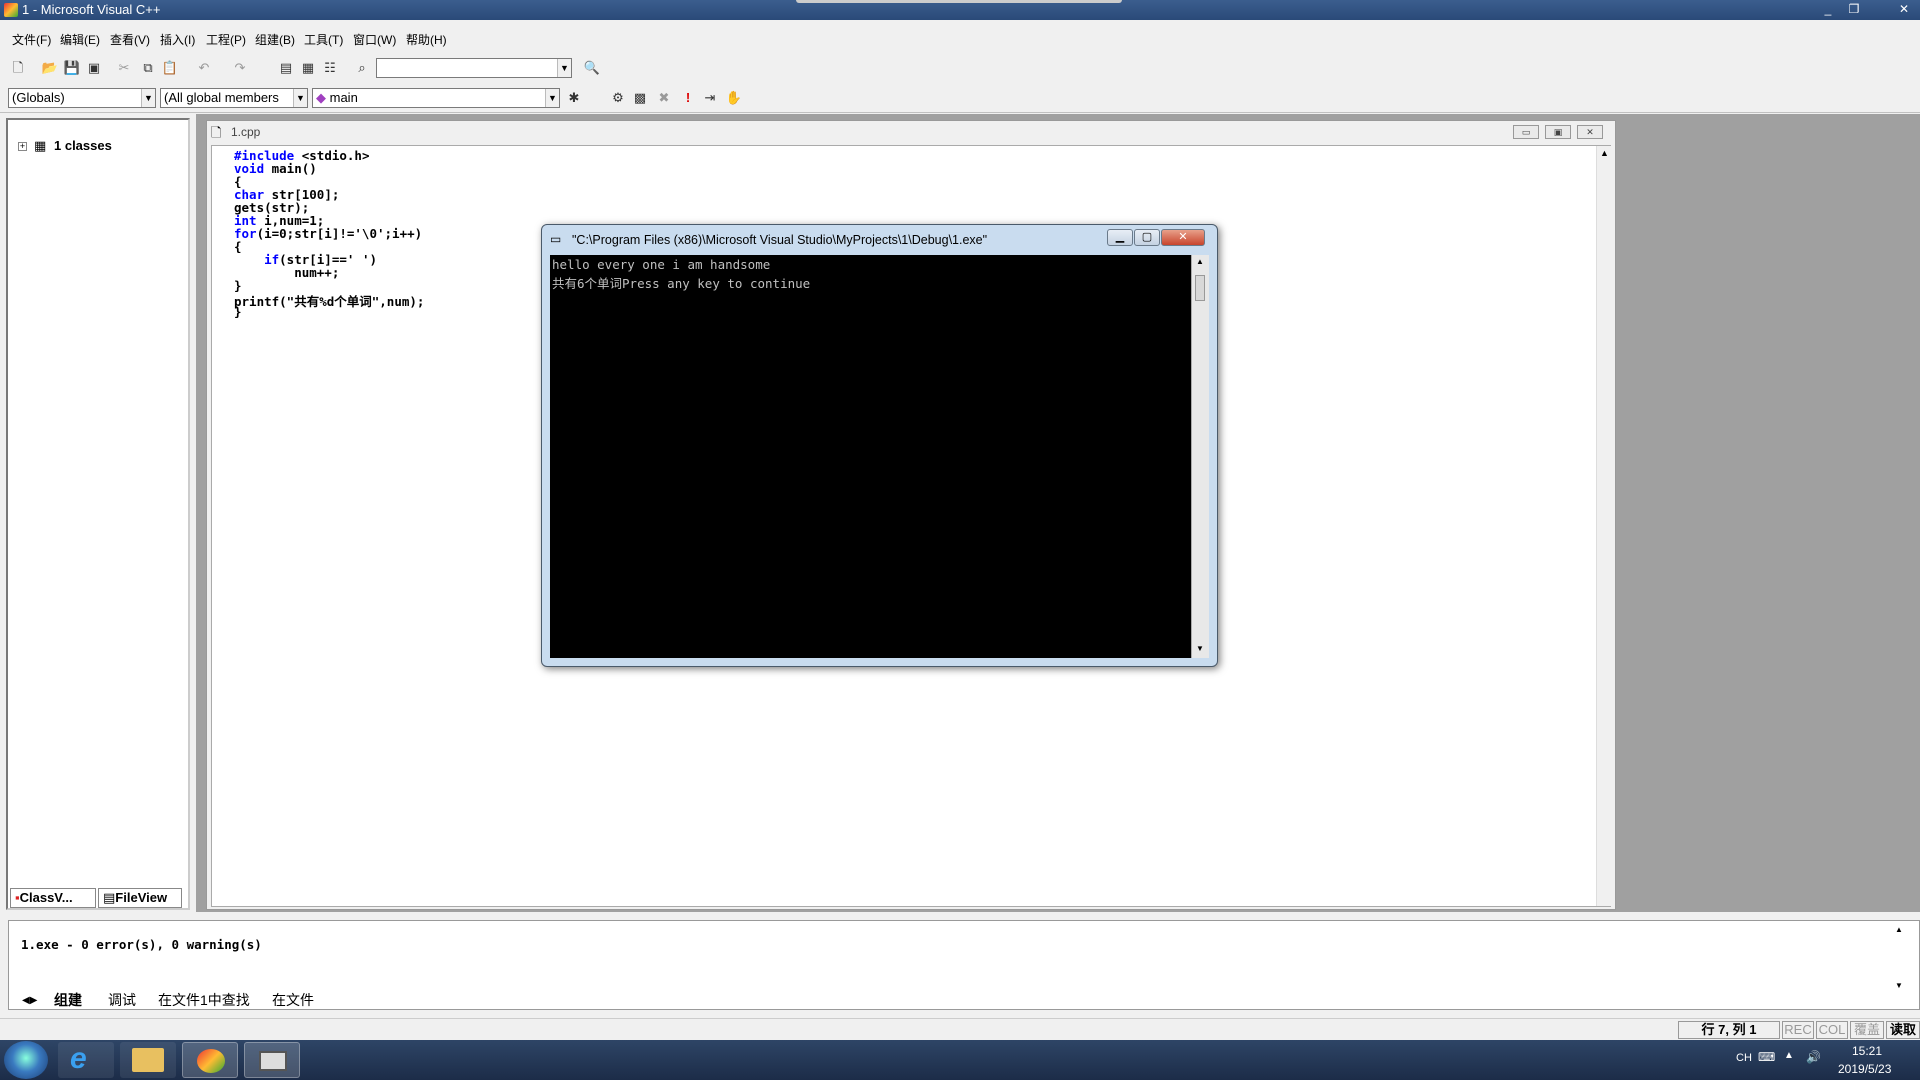 The image size is (1920, 1080). What do you see at coordinates (959, 1) in the screenshot?
I see `desktop-tab-indicator` at bounding box center [959, 1].